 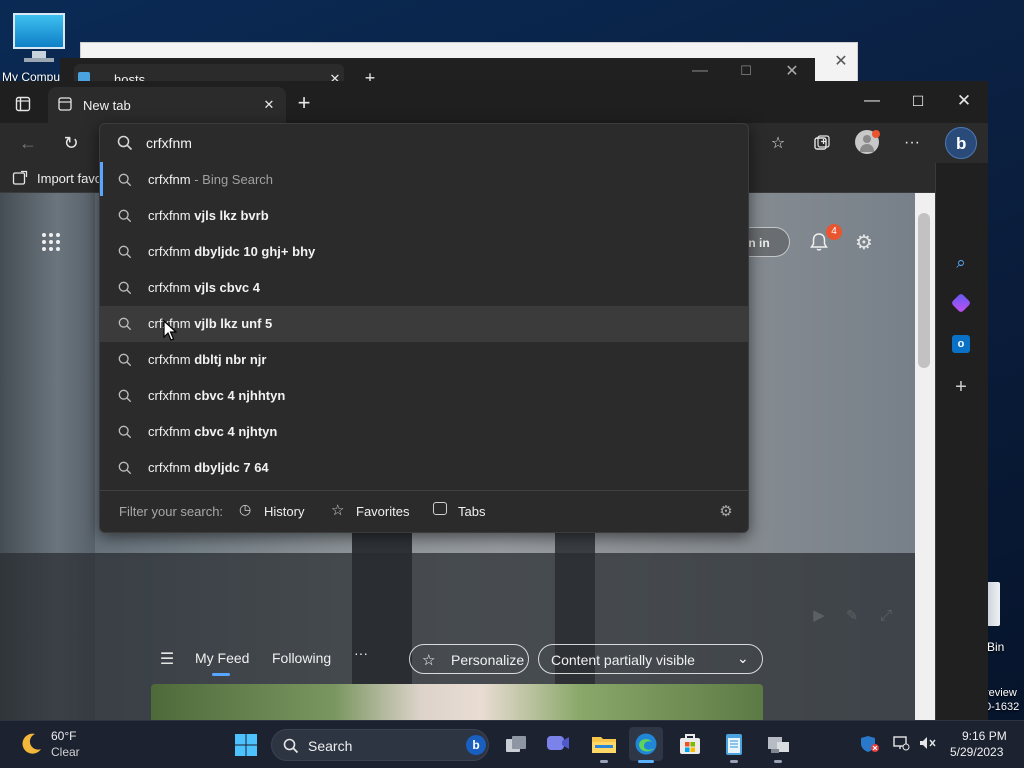 What do you see at coordinates (961, 387) in the screenshot?
I see `add-sidebar-app-icon: +` at bounding box center [961, 387].